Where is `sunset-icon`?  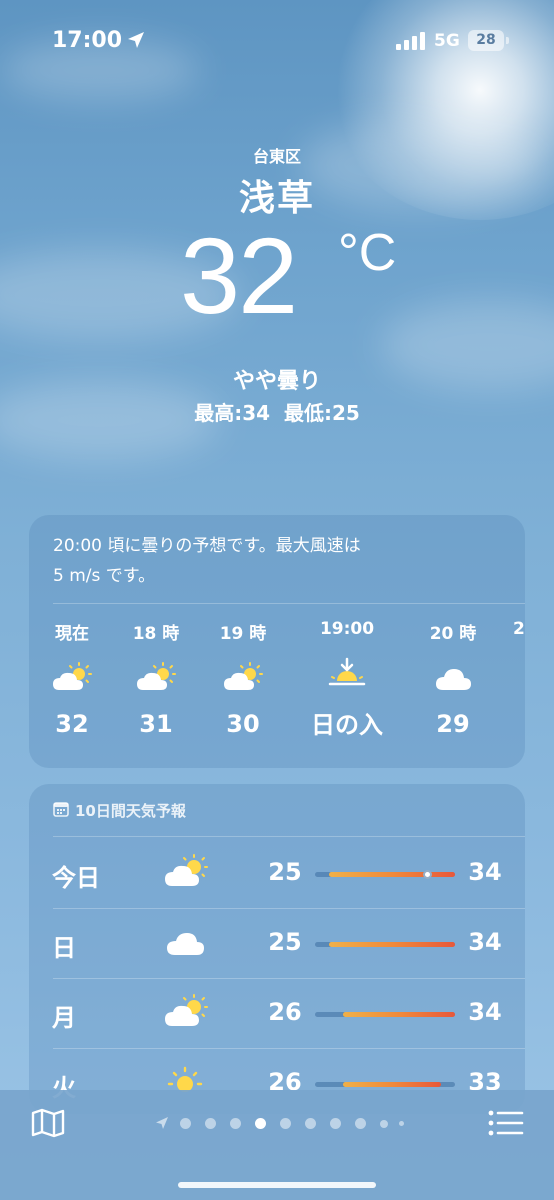
sunset-icon is located at coordinates (347, 671).